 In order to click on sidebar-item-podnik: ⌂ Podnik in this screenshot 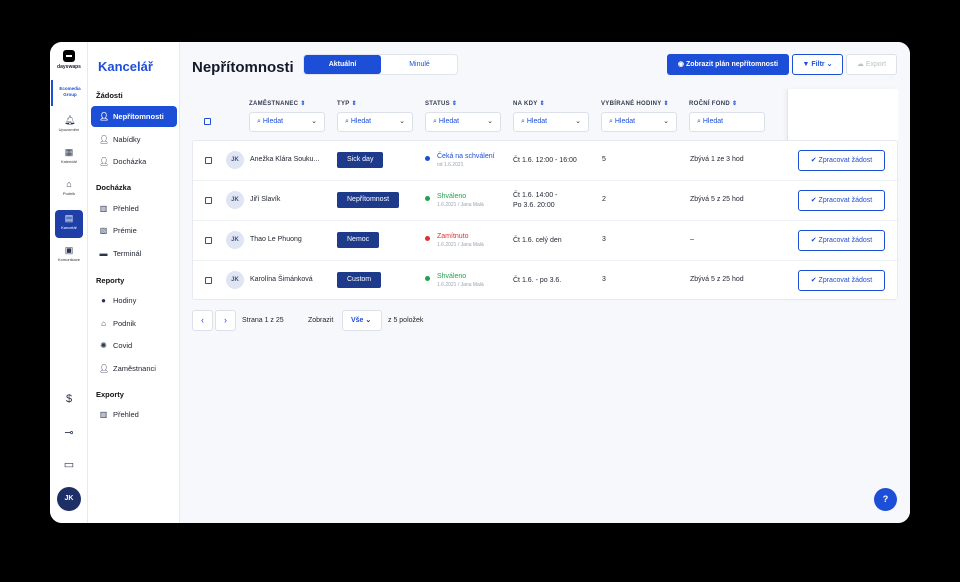, I will do `click(134, 323)`.